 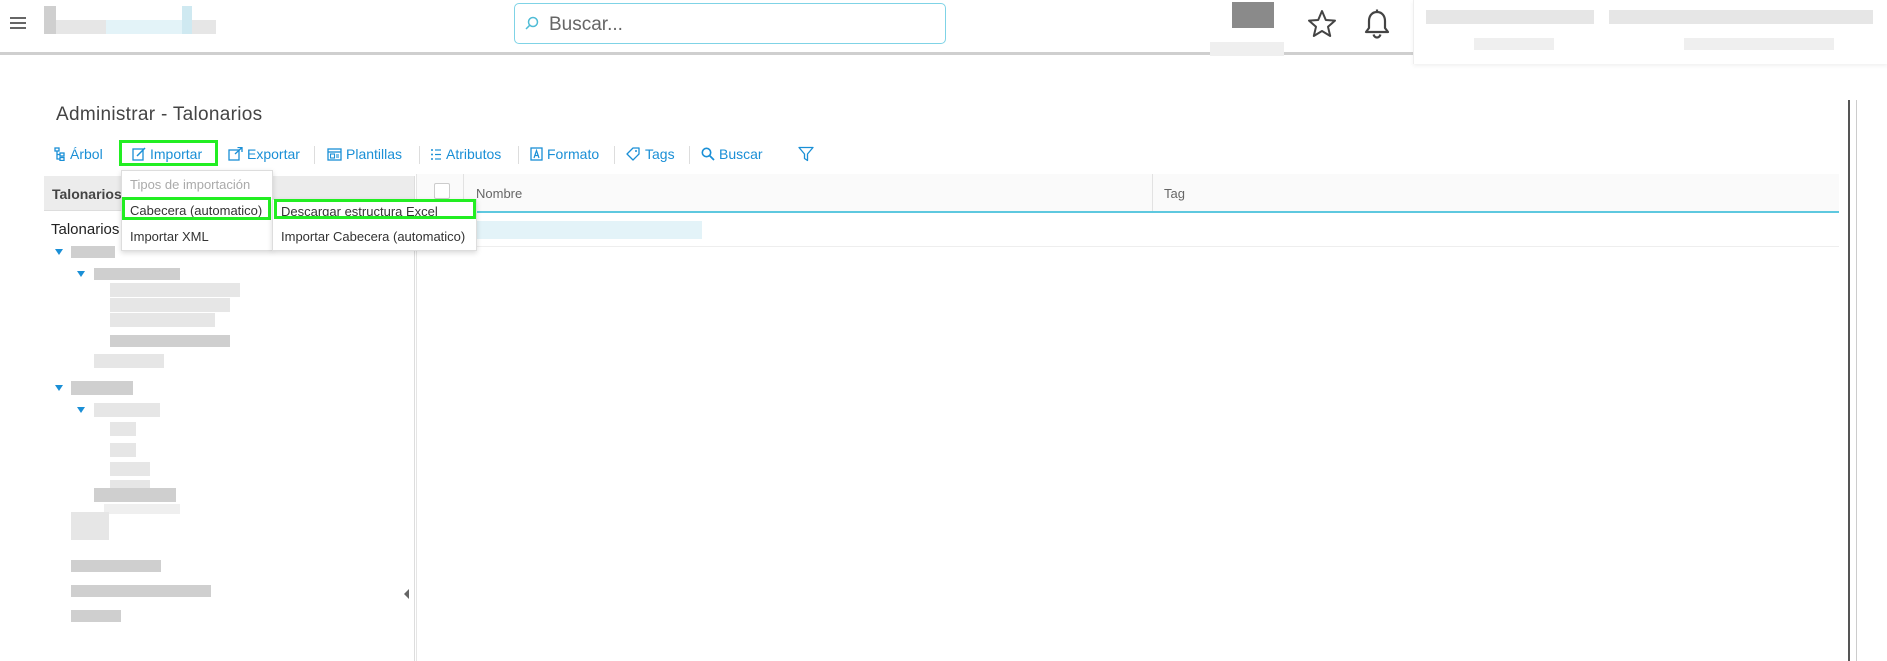 What do you see at coordinates (1128, 193) in the screenshot?
I see `grid-header: Nombre Tag` at bounding box center [1128, 193].